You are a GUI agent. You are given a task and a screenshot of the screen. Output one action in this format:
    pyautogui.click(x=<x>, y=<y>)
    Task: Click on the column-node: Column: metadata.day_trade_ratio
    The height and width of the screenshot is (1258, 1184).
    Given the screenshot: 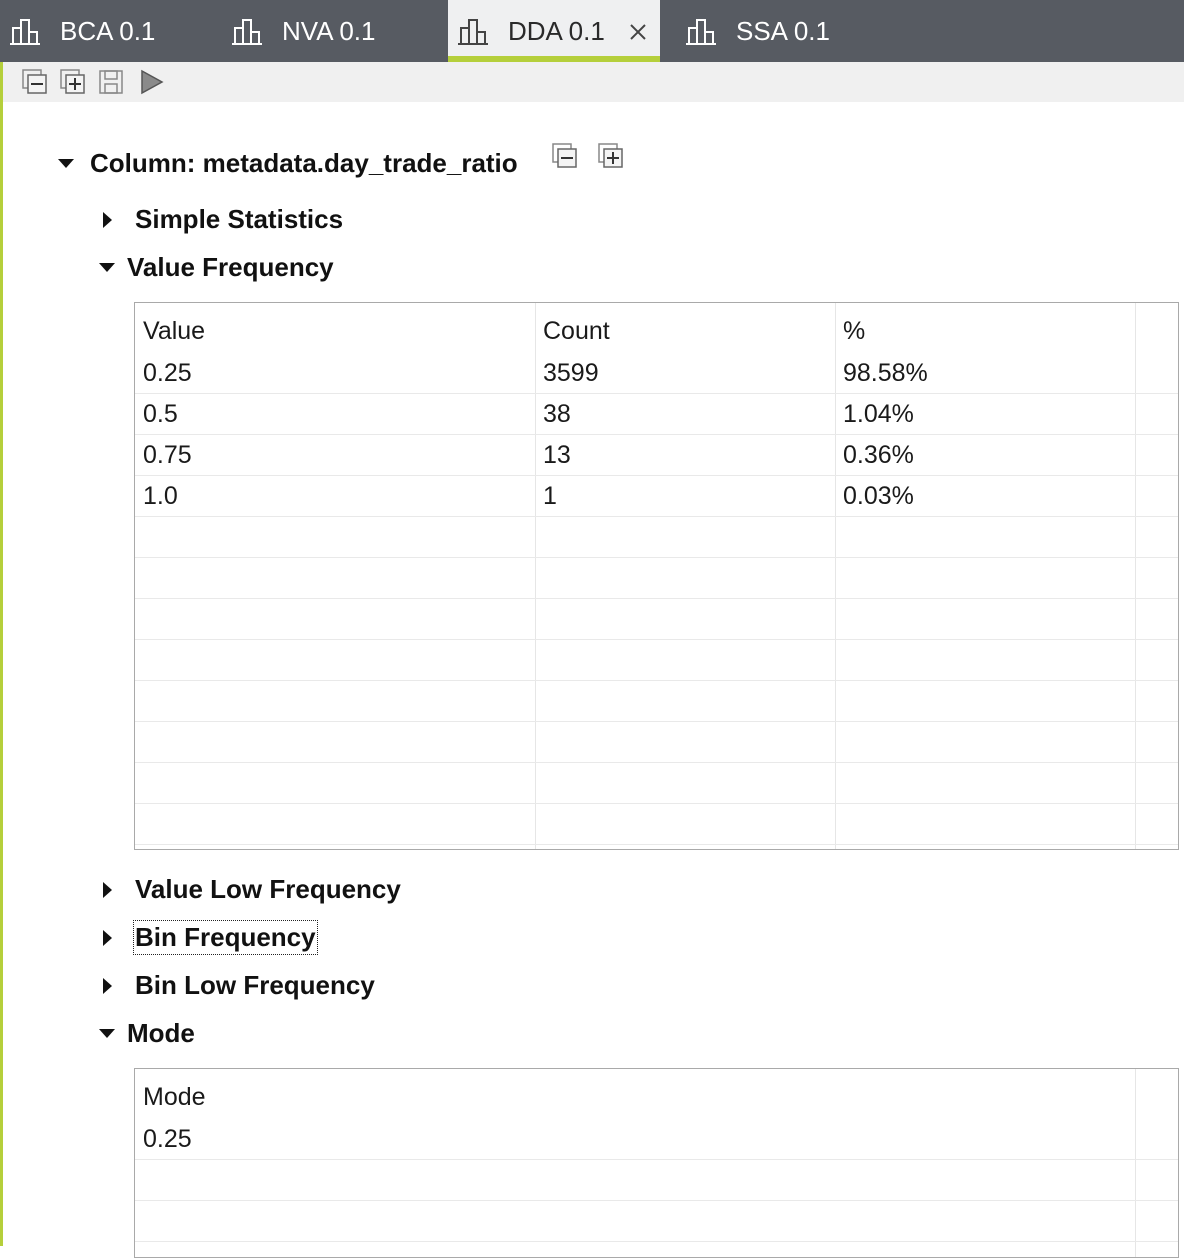 What is the action you would take?
    pyautogui.click(x=287, y=163)
    